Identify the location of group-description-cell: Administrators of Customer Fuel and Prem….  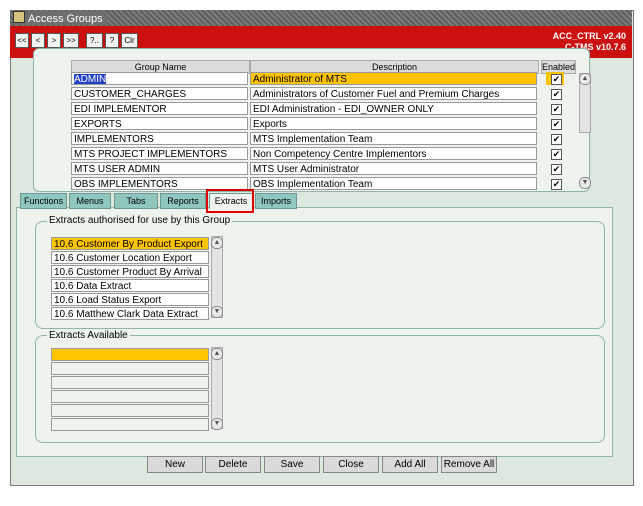
(393, 93).